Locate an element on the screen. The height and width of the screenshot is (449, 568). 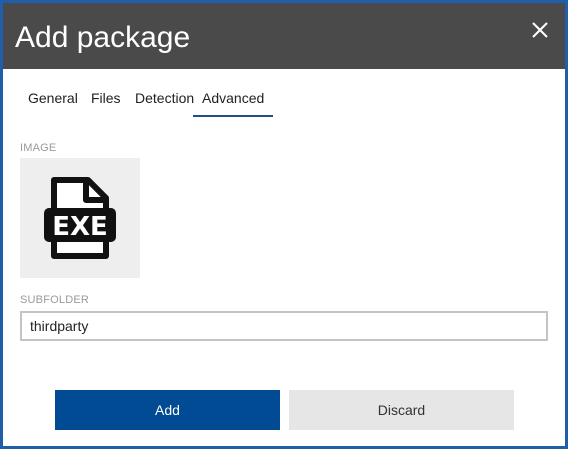
discard-button: Discard is located at coordinates (401, 410).